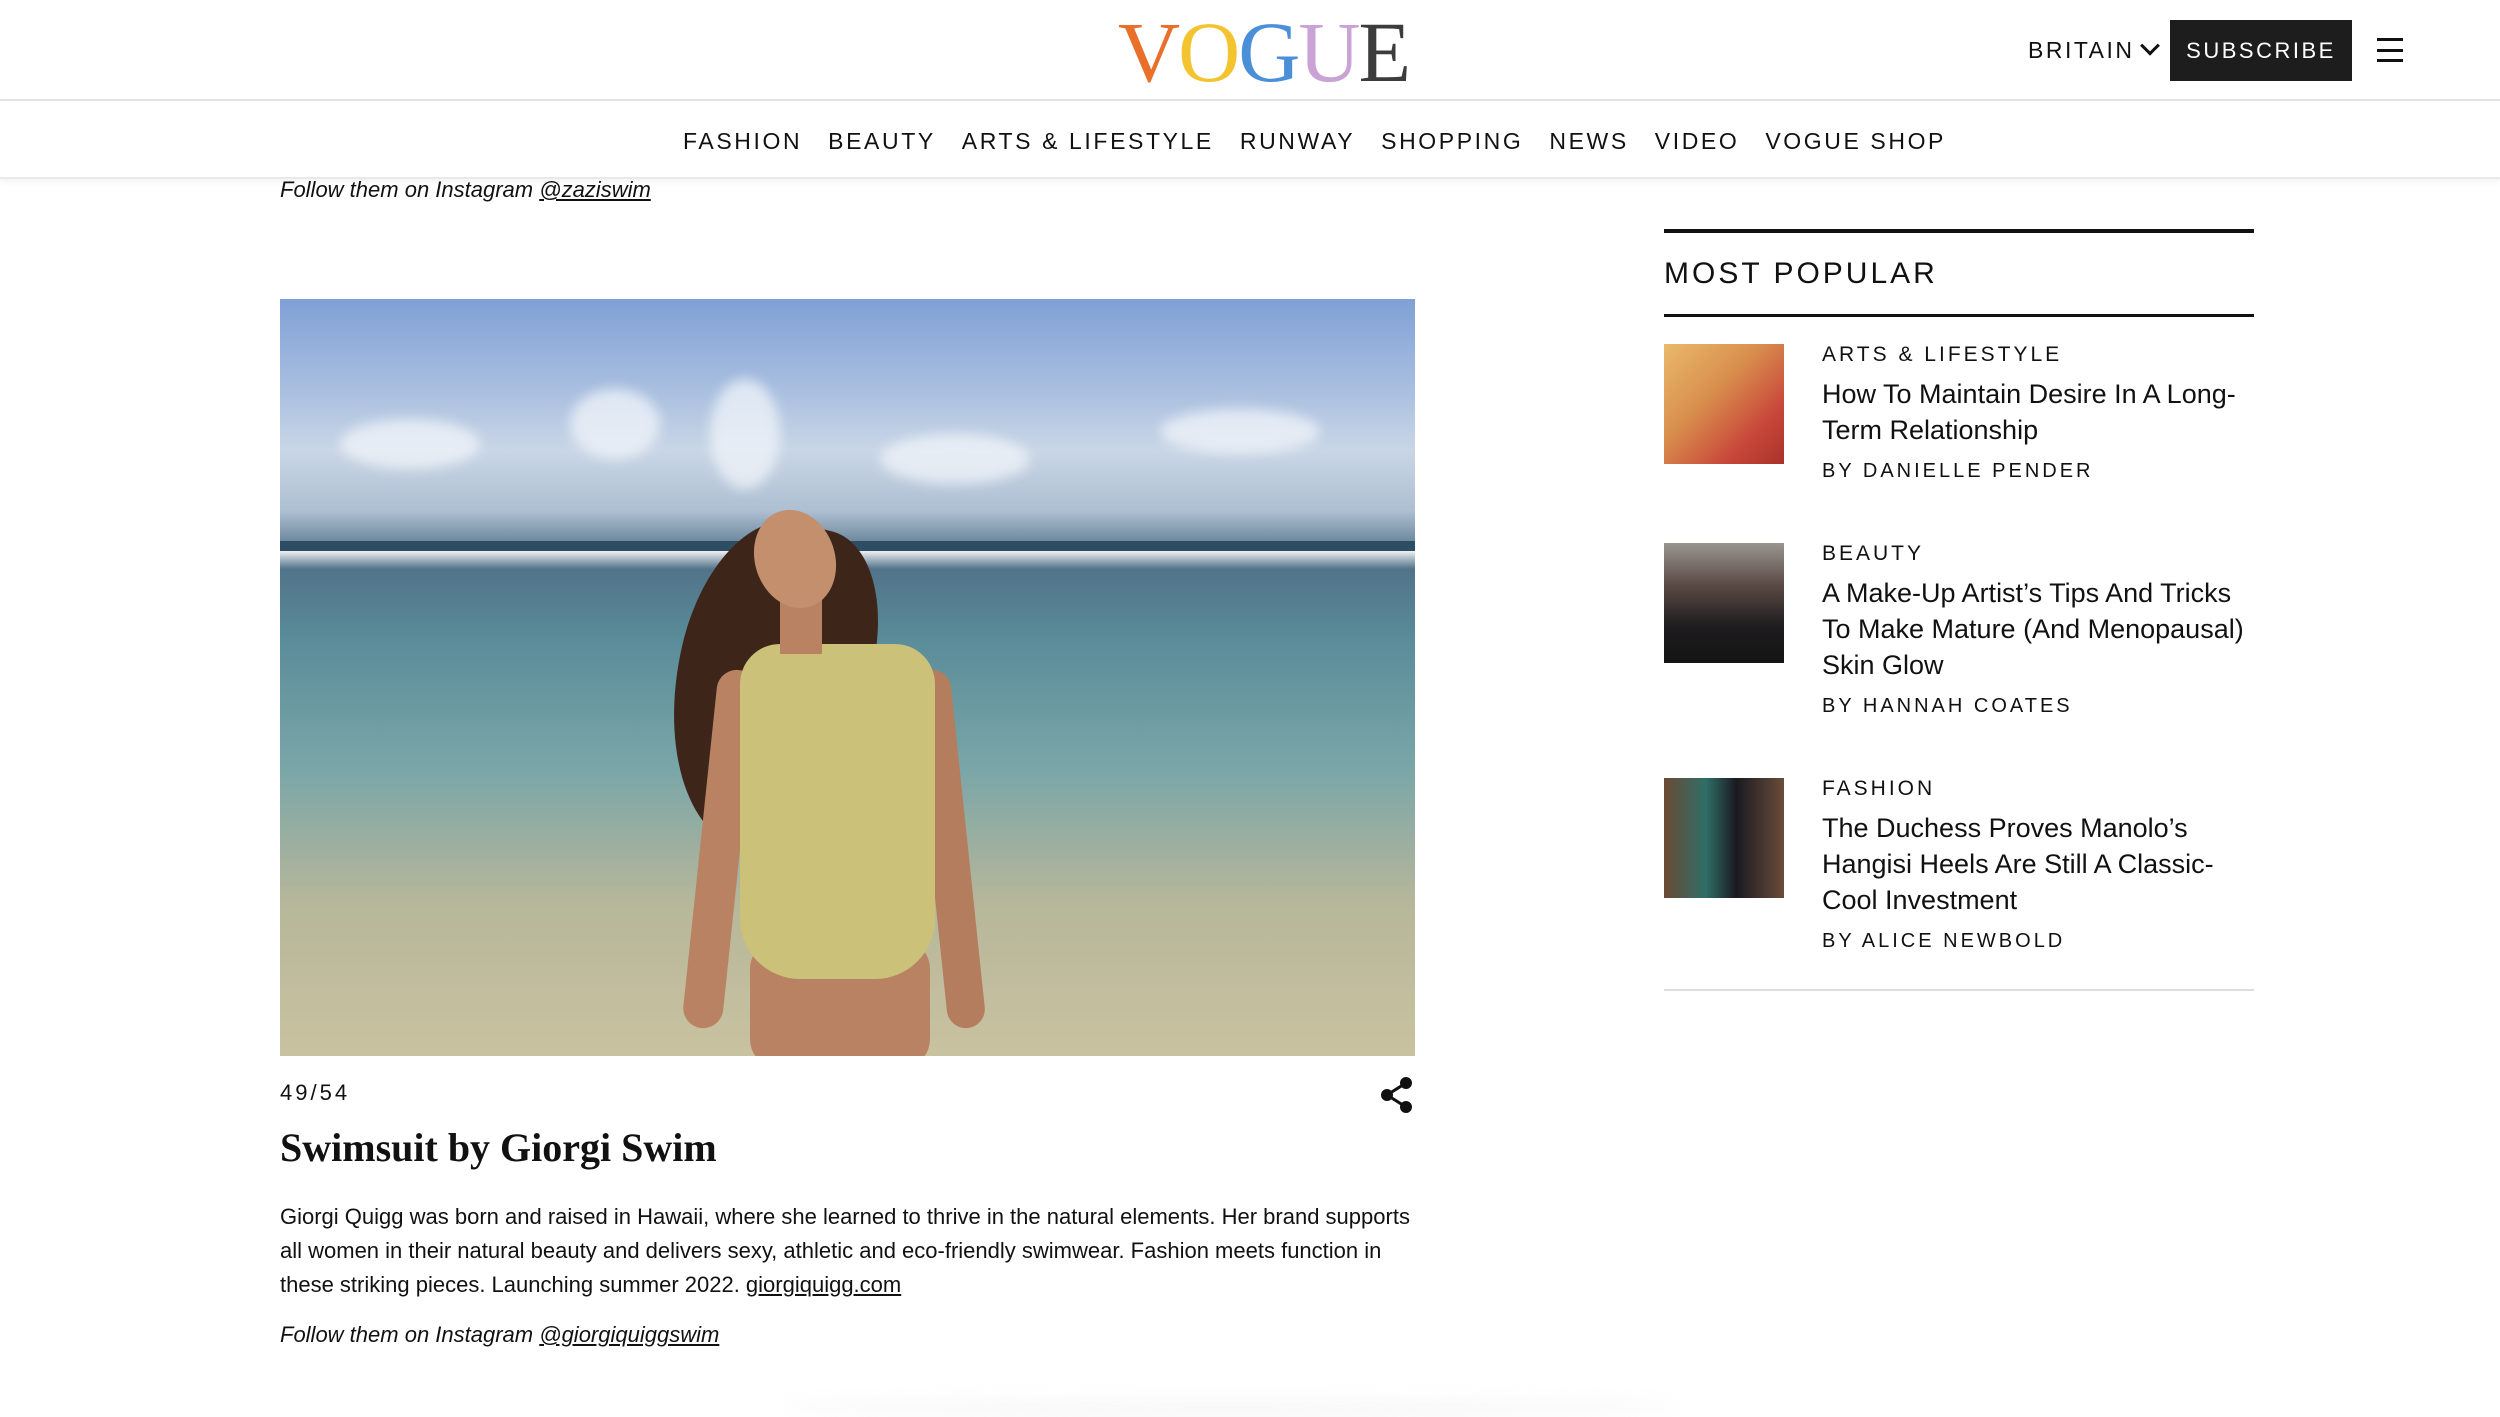 The height and width of the screenshot is (1417, 2500). What do you see at coordinates (1944, 941) in the screenshot?
I see `popular-byline: BY ALICE NEWBOLD` at bounding box center [1944, 941].